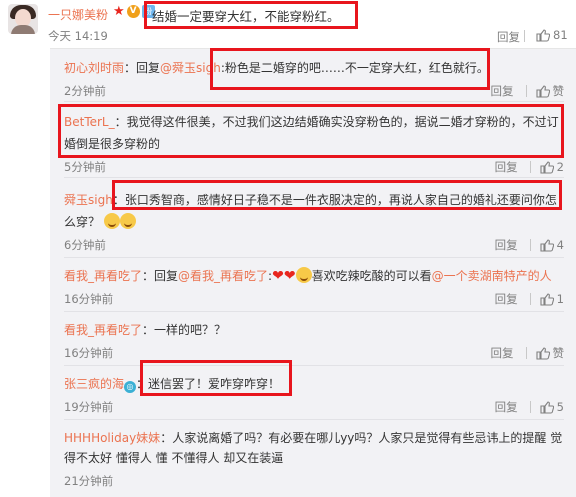  I want to click on like-button: 4, so click(552, 245).